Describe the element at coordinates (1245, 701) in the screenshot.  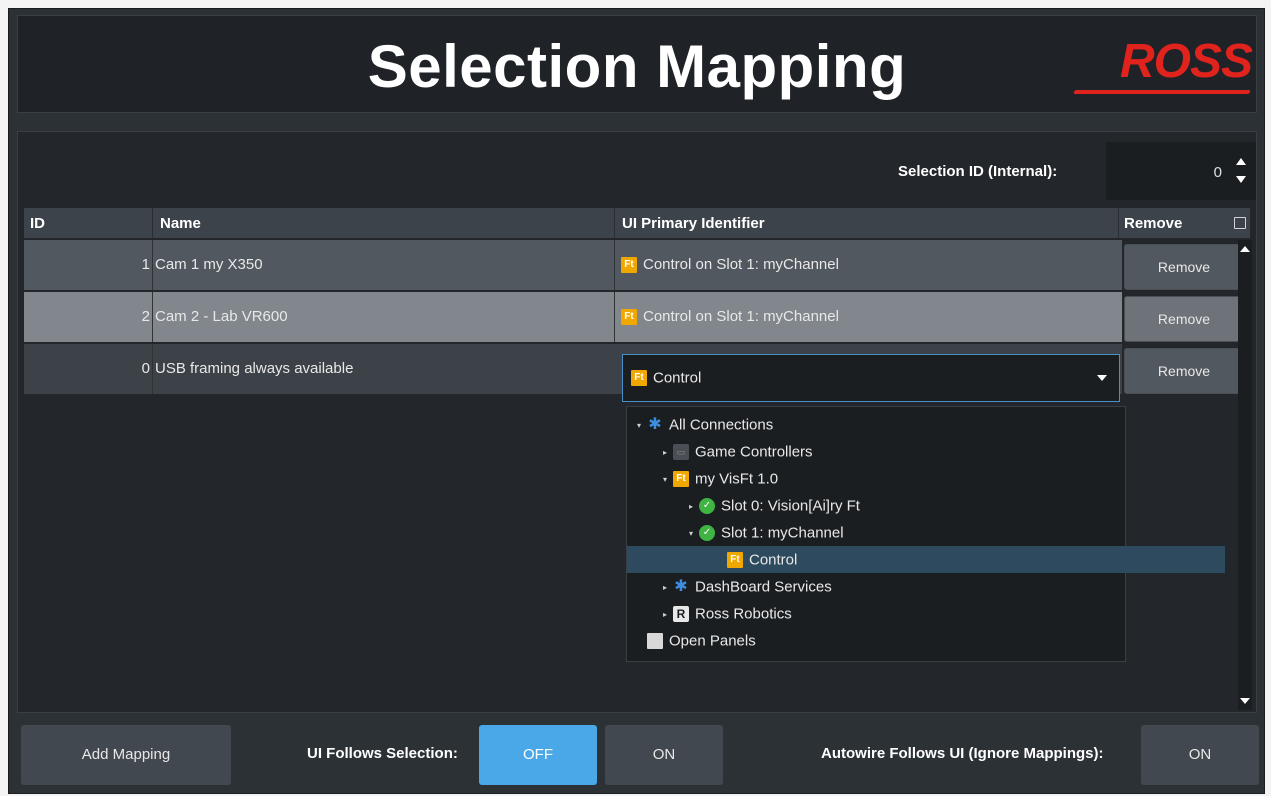
I see `scroll-down-icon` at that location.